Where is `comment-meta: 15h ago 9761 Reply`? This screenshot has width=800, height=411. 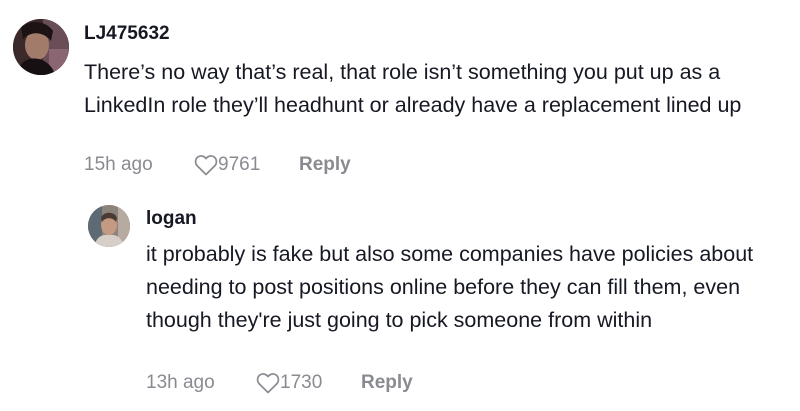 comment-meta: 15h ago 9761 Reply is located at coordinates (217, 165).